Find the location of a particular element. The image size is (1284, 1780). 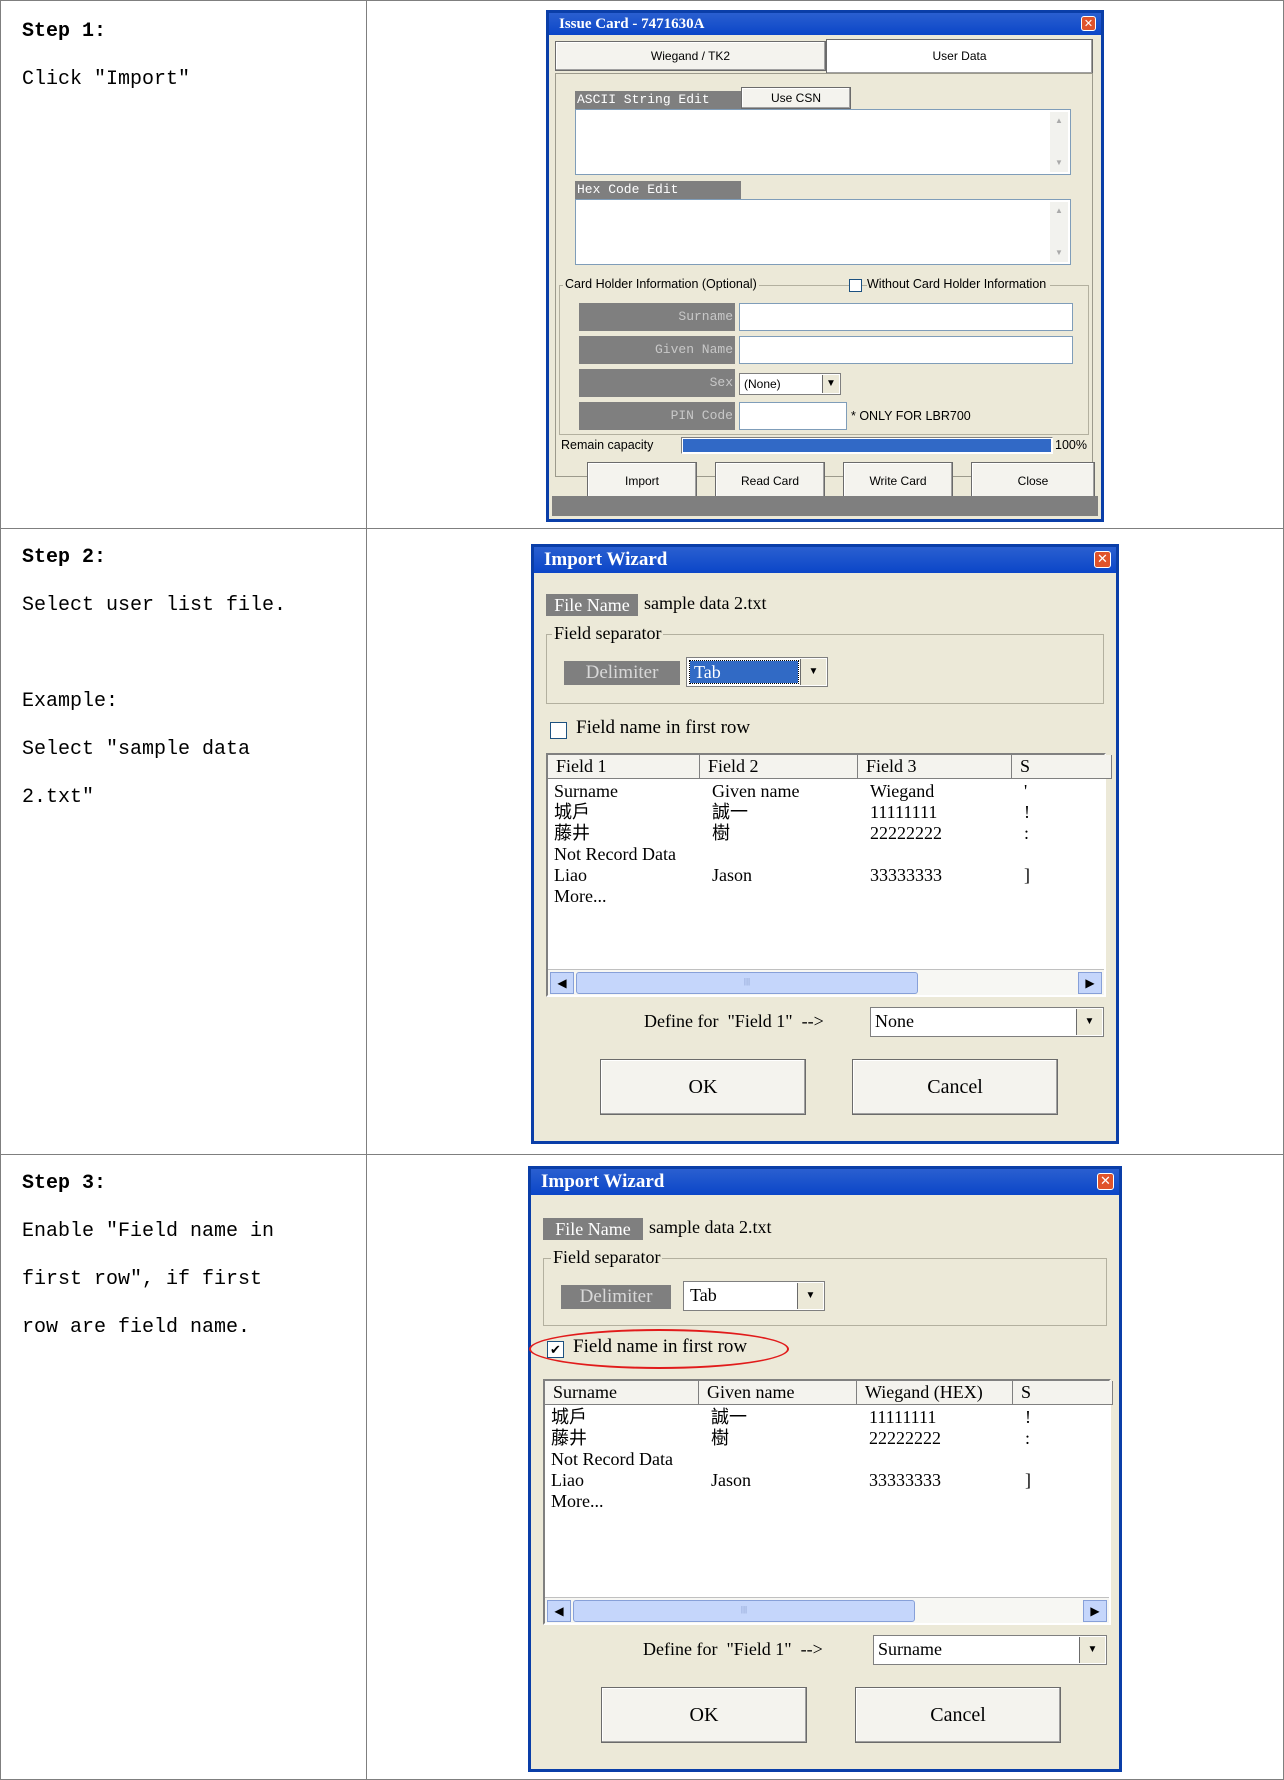

window-title-text: Issue Card - 7471630A is located at coordinates (632, 24).